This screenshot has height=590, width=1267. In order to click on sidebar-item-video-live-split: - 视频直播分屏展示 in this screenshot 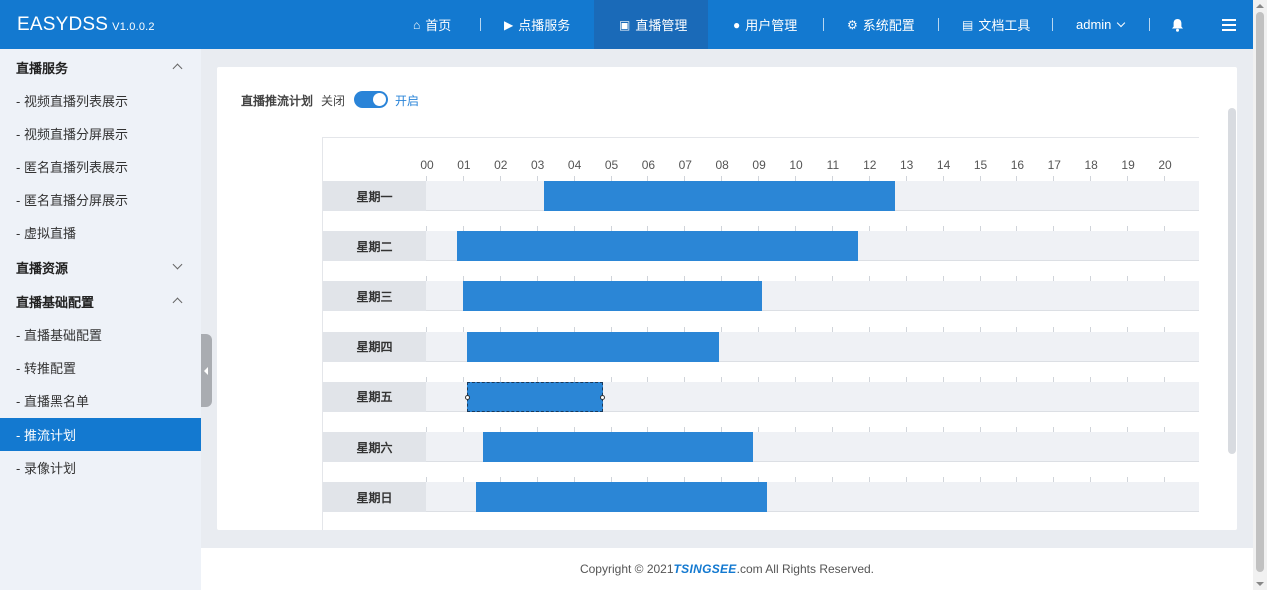, I will do `click(100, 133)`.